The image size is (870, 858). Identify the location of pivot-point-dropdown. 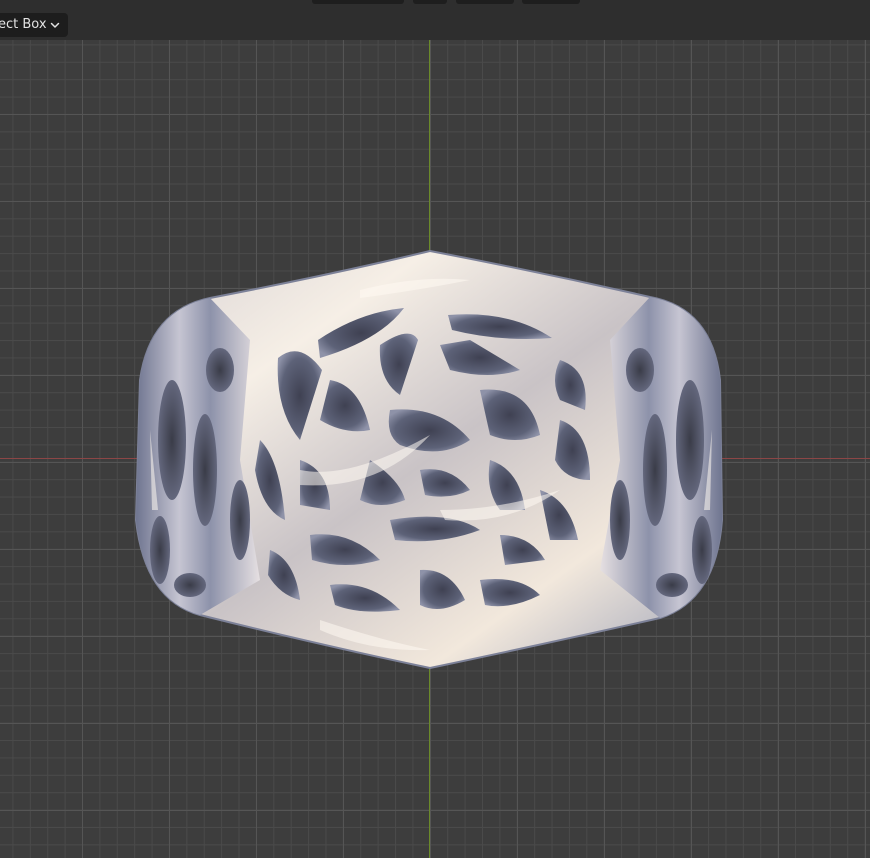
(358, 2).